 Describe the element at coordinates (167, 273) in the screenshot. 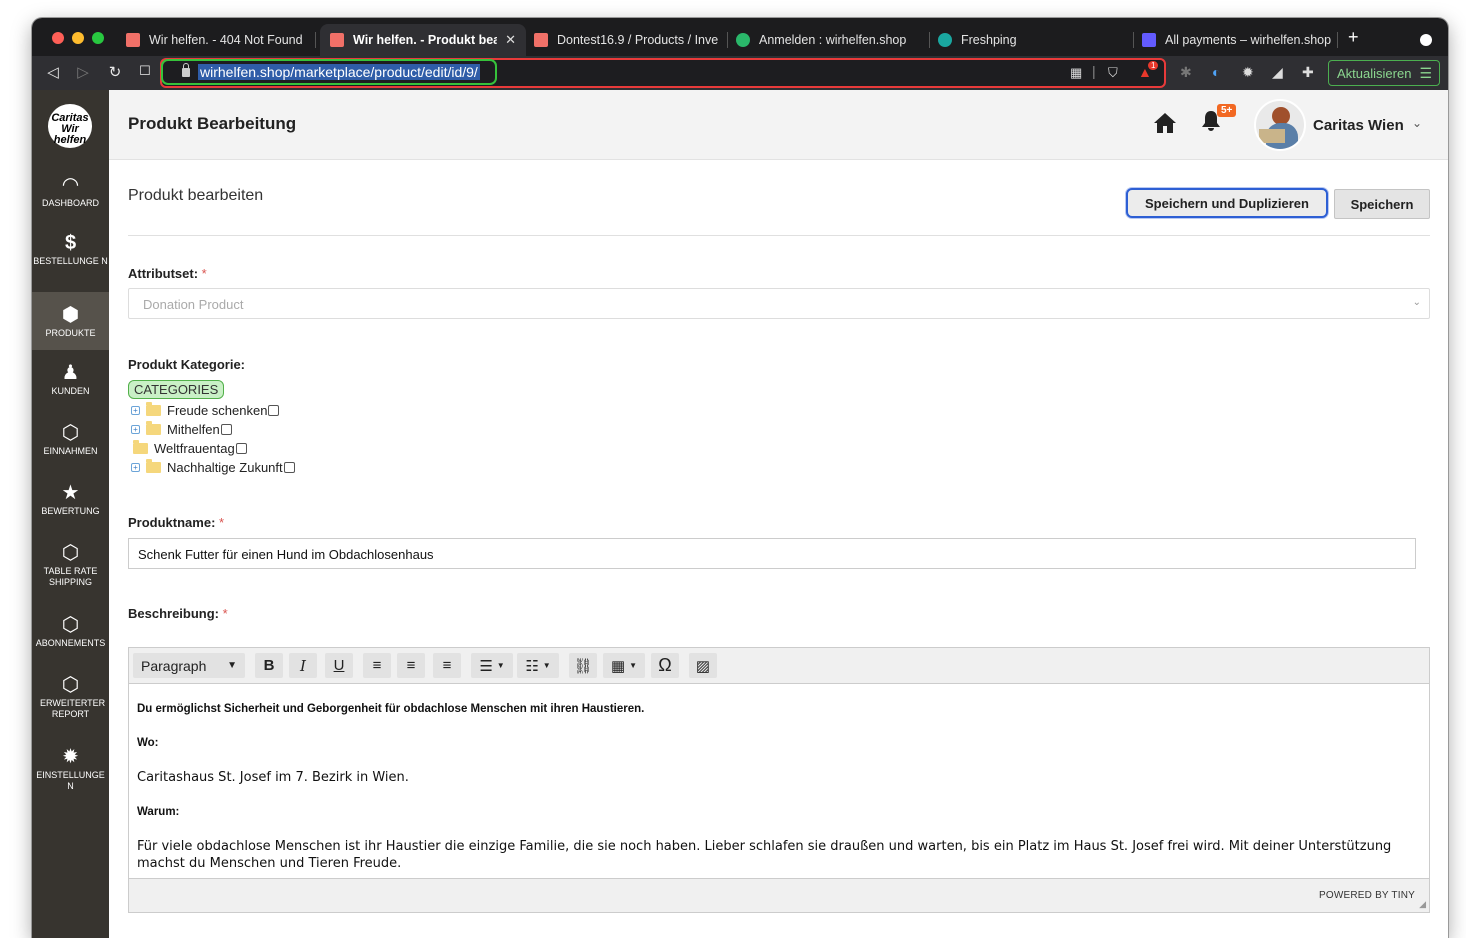

I see `attributeset-label: Attributset: *` at that location.